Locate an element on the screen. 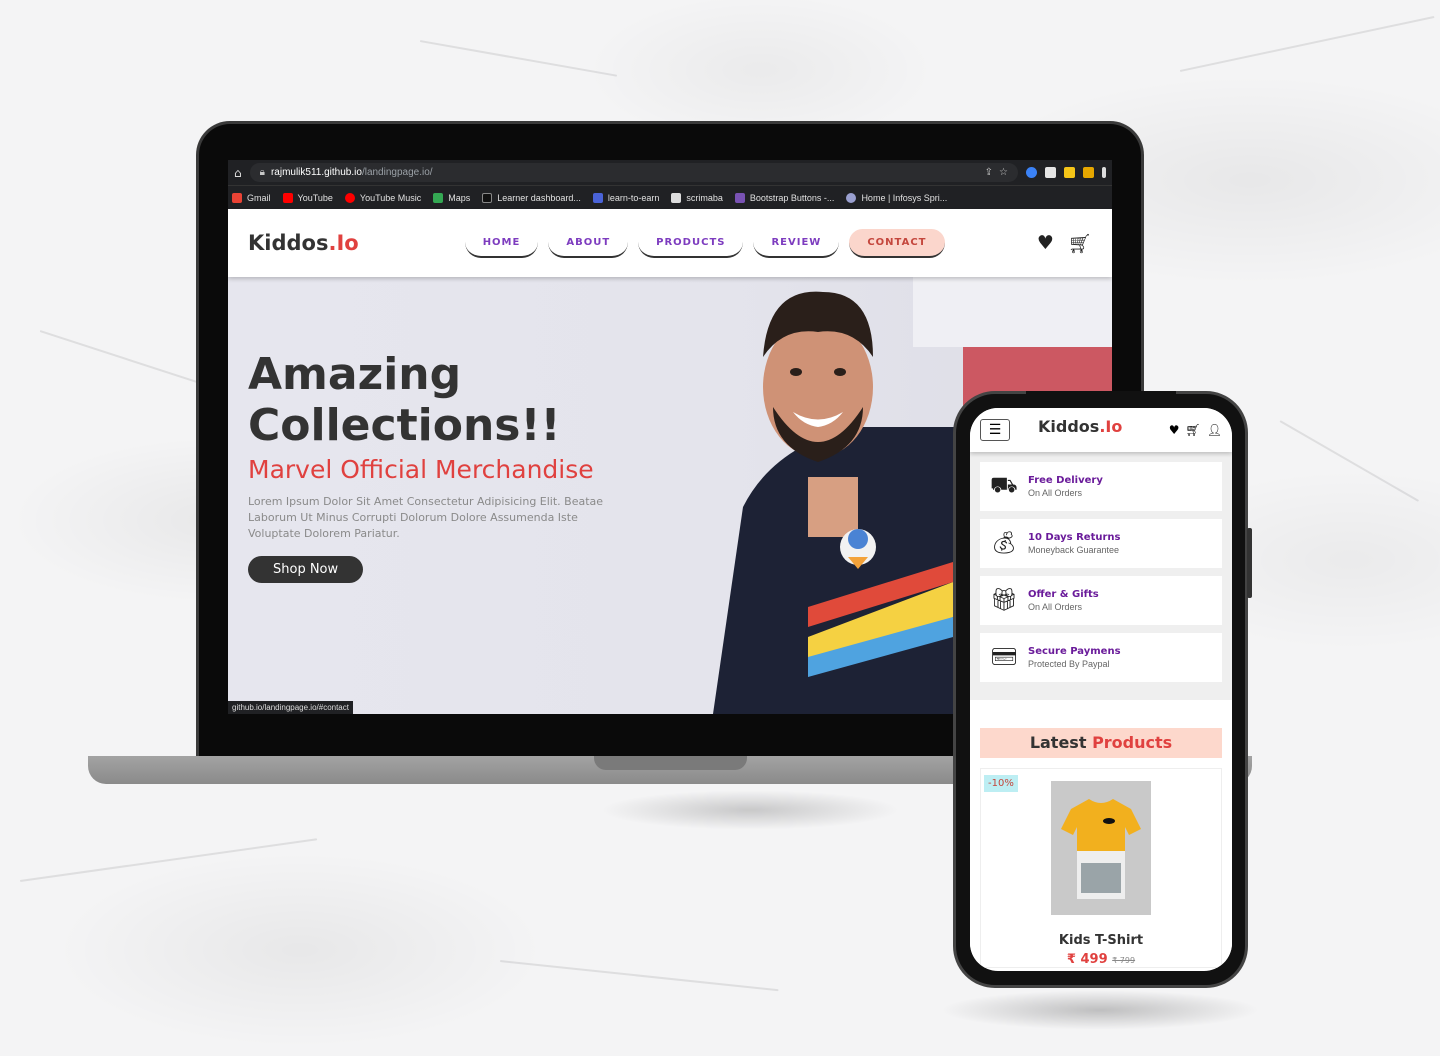  phone-shadow is located at coordinates (1100, 1010).